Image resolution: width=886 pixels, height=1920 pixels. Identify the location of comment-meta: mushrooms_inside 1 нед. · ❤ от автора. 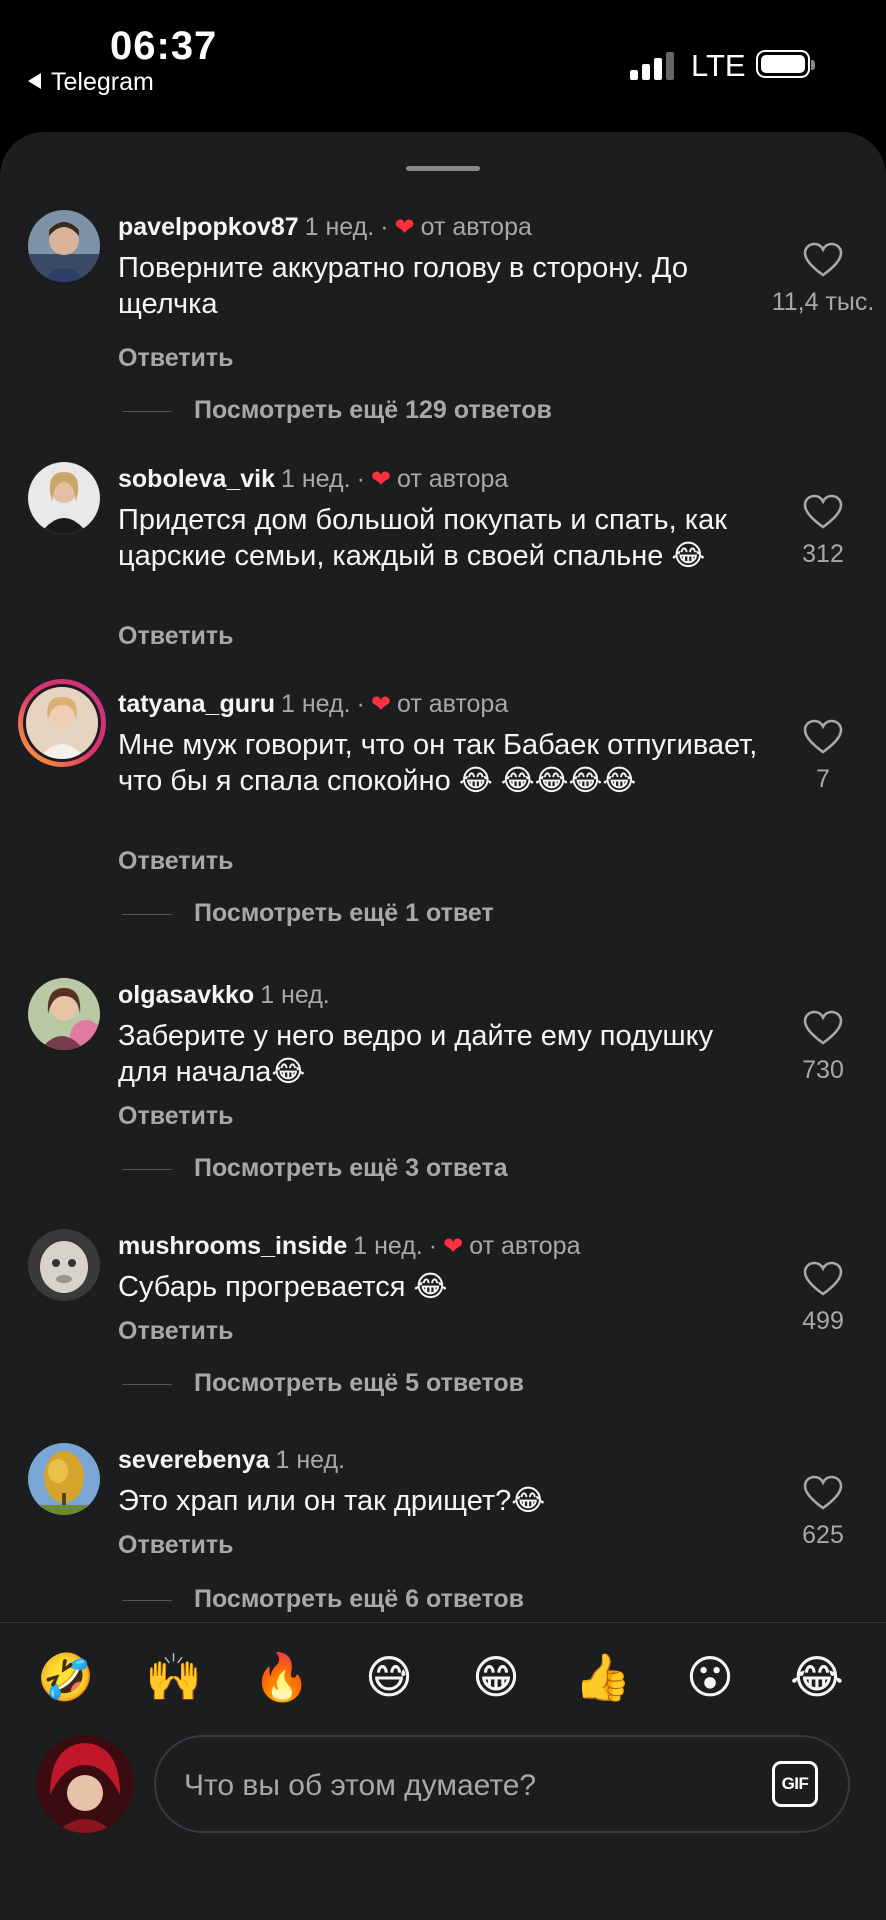
(349, 1246).